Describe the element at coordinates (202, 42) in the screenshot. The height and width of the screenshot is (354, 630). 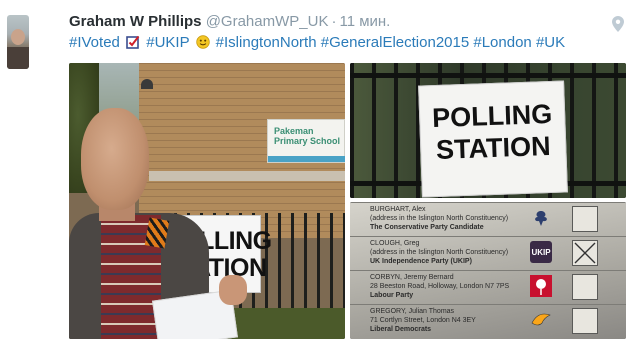
I see `smiley-emoji-icon` at that location.